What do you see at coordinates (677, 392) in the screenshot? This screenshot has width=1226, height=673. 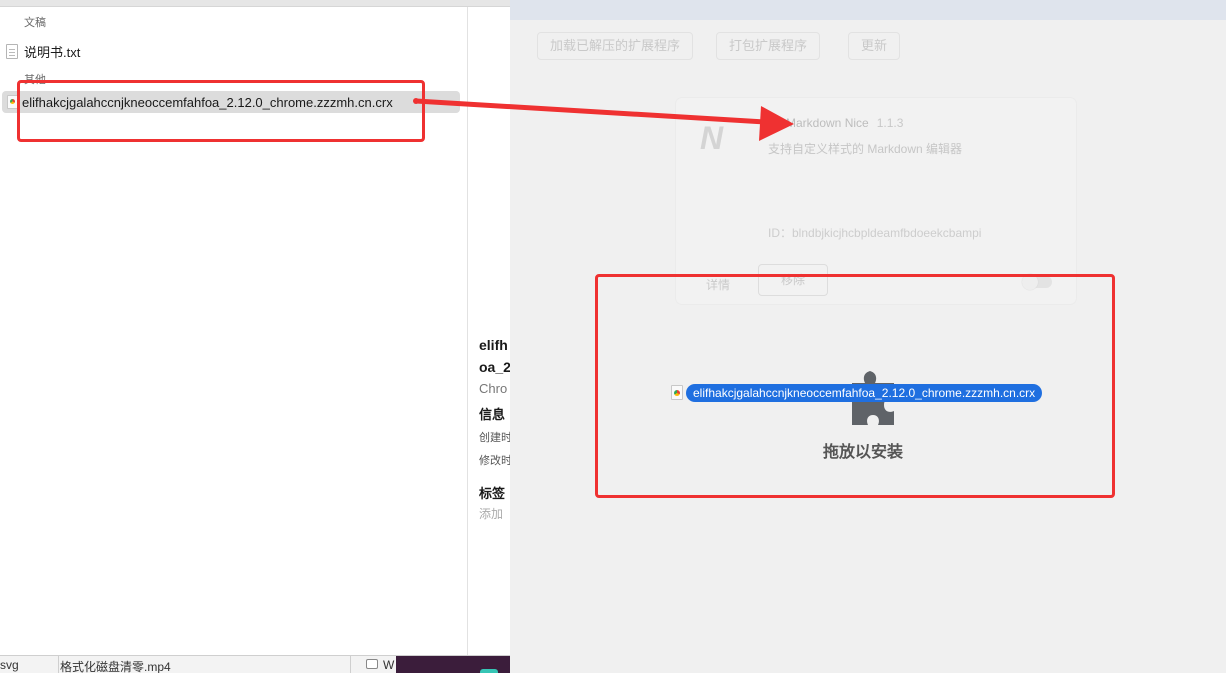 I see `dragged-crx-file-icon` at bounding box center [677, 392].